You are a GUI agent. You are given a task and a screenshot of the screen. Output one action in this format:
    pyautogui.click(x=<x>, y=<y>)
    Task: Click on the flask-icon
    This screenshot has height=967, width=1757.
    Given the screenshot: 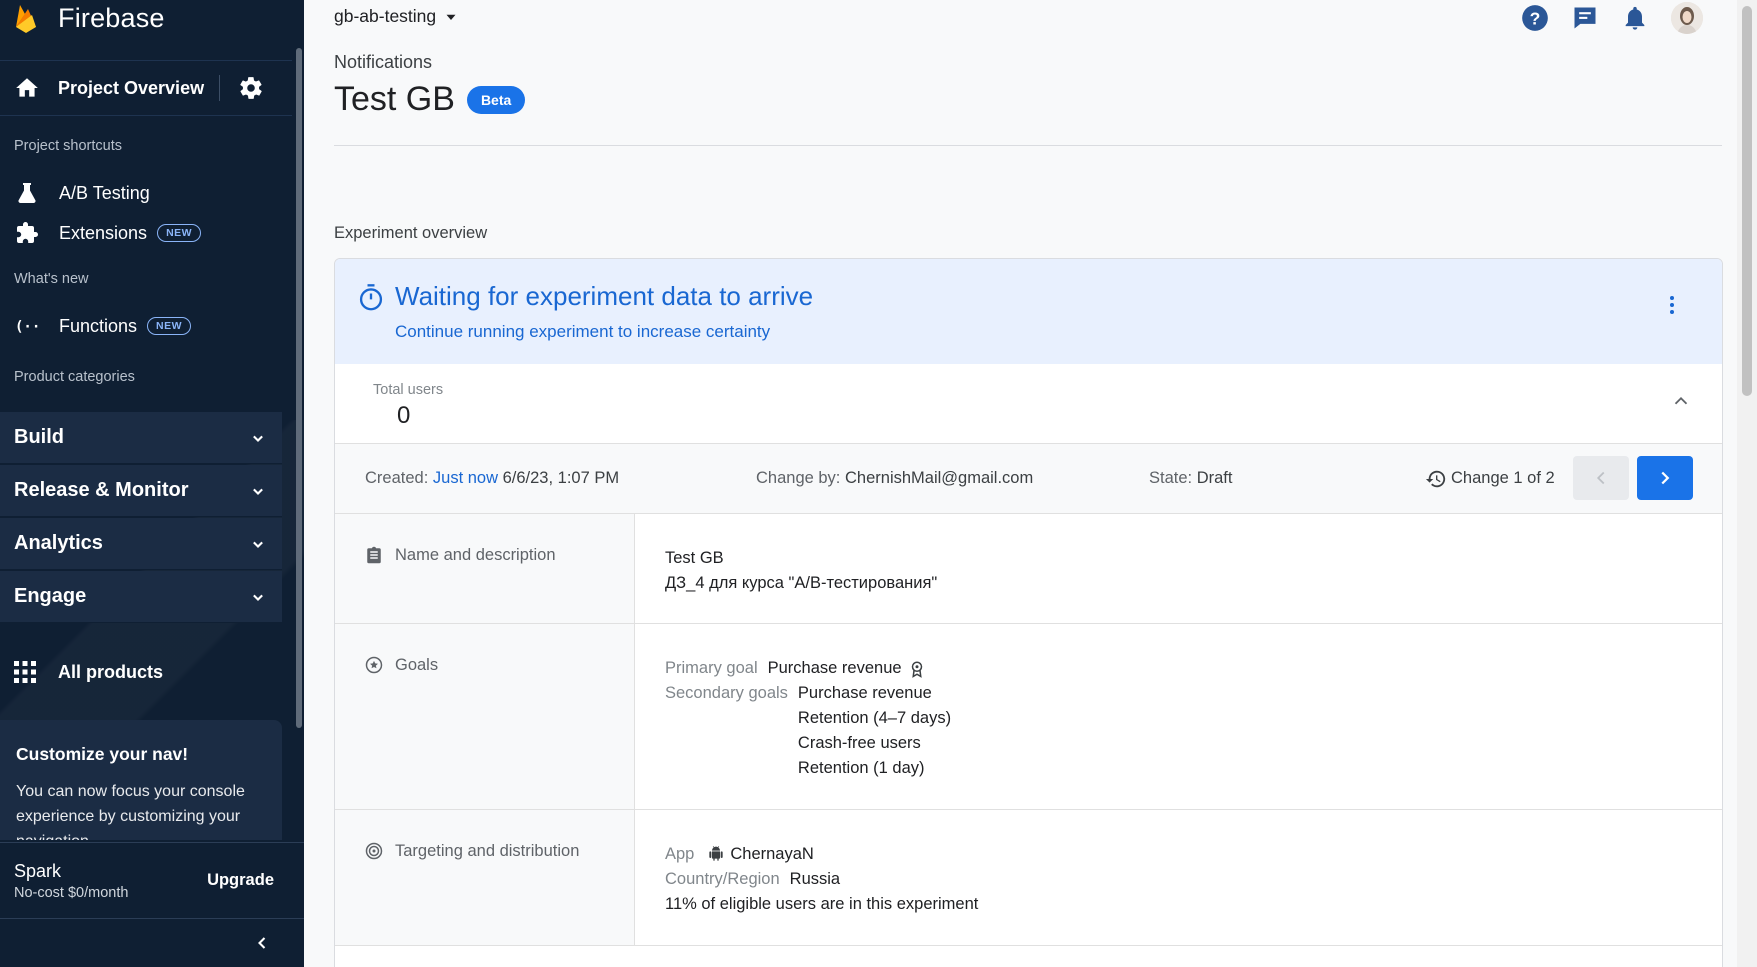 What is the action you would take?
    pyautogui.click(x=27, y=193)
    